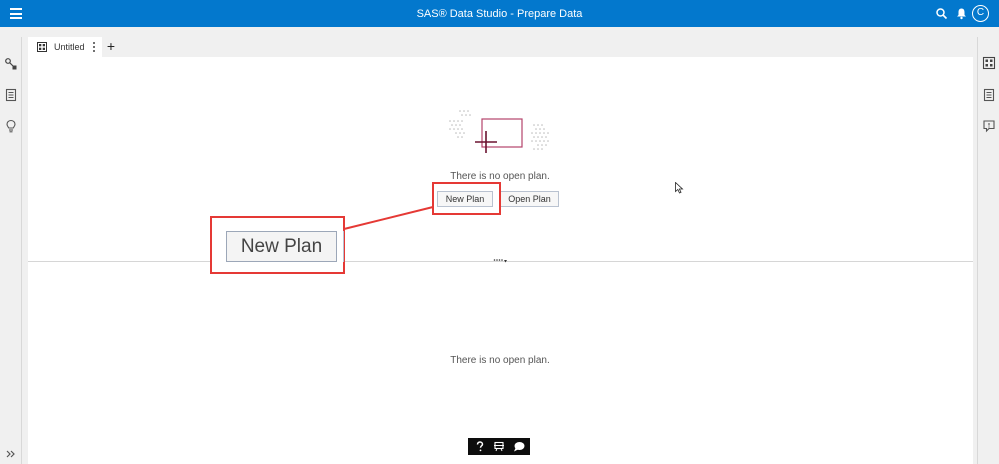 The height and width of the screenshot is (464, 999). What do you see at coordinates (499, 131) in the screenshot?
I see `empty-plan-illustration-icon` at bounding box center [499, 131].